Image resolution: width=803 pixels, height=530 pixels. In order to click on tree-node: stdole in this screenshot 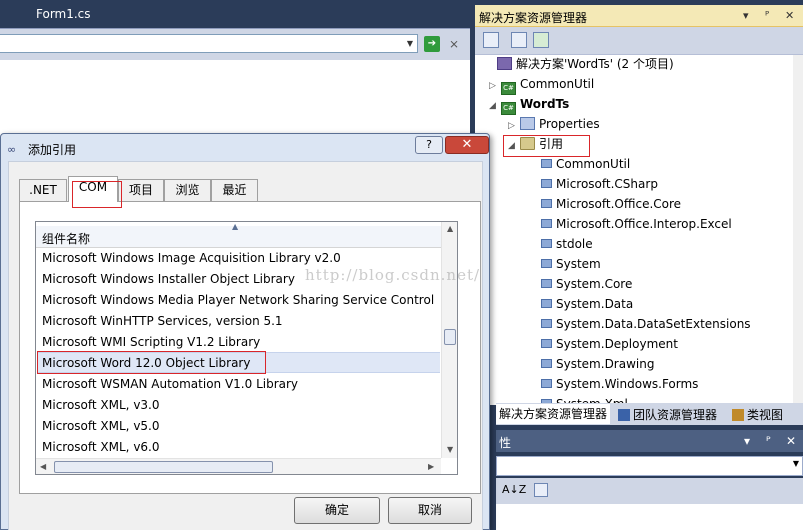, I will do `click(560, 245)`.